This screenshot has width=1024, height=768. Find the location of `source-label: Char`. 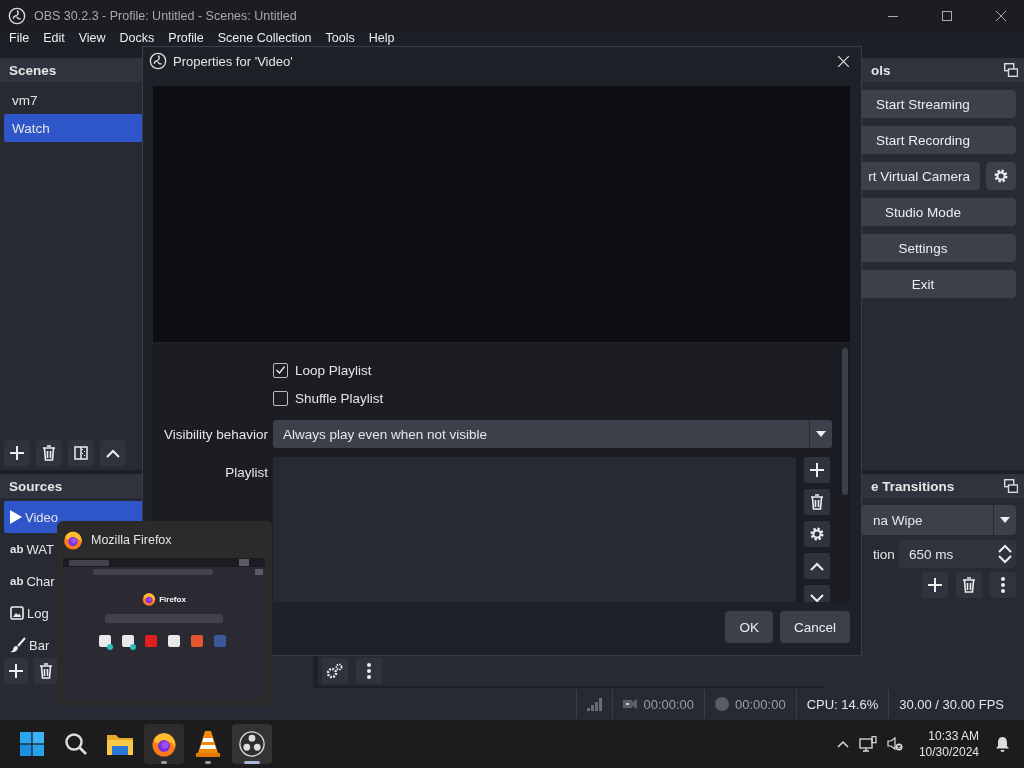

source-label: Char is located at coordinates (40, 581).